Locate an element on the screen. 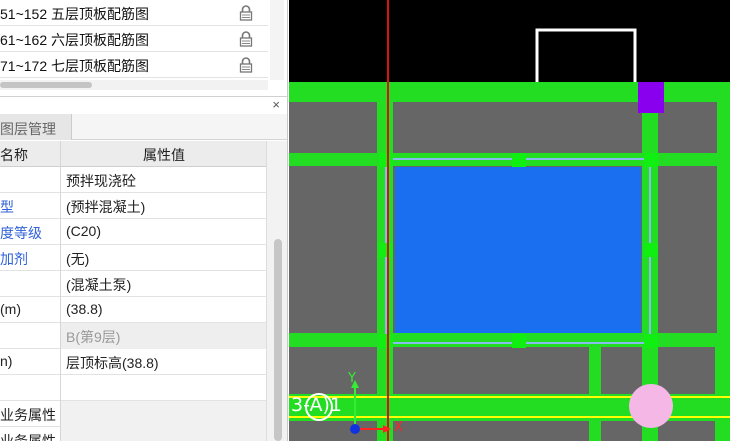 This screenshot has height=441, width=730. pink-marker is located at coordinates (651, 406).